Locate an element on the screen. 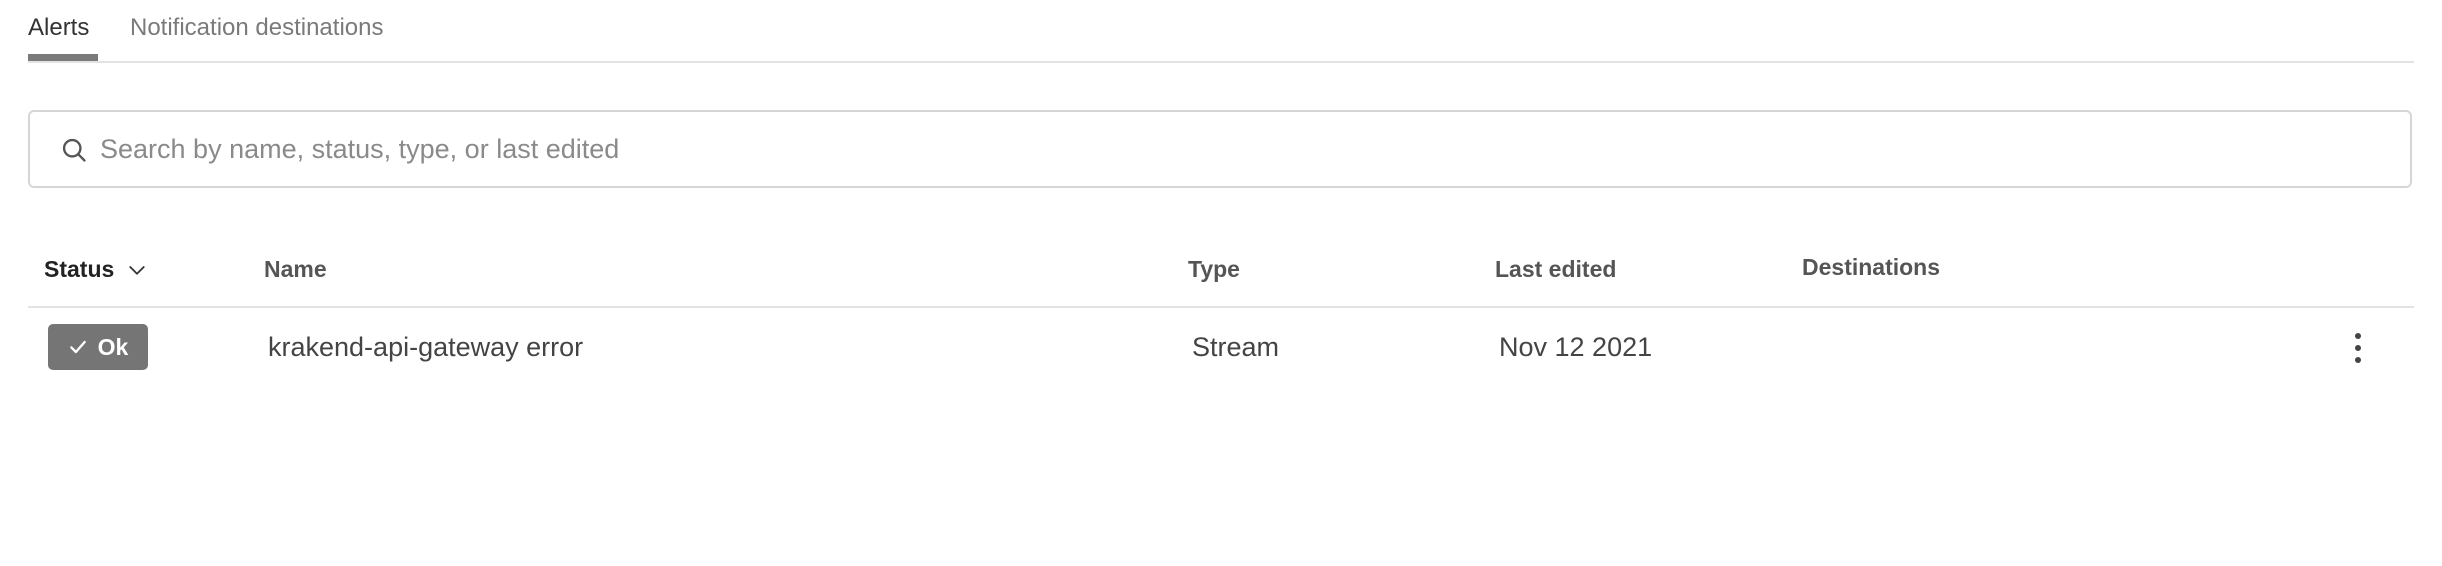 Image resolution: width=2442 pixels, height=566 pixels. tab-notification-destinations-label: Notification destinations is located at coordinates (257, 27).